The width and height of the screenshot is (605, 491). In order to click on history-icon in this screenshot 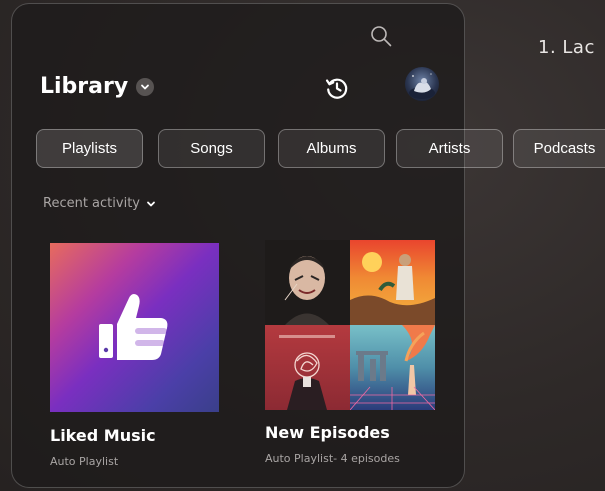, I will do `click(337, 88)`.